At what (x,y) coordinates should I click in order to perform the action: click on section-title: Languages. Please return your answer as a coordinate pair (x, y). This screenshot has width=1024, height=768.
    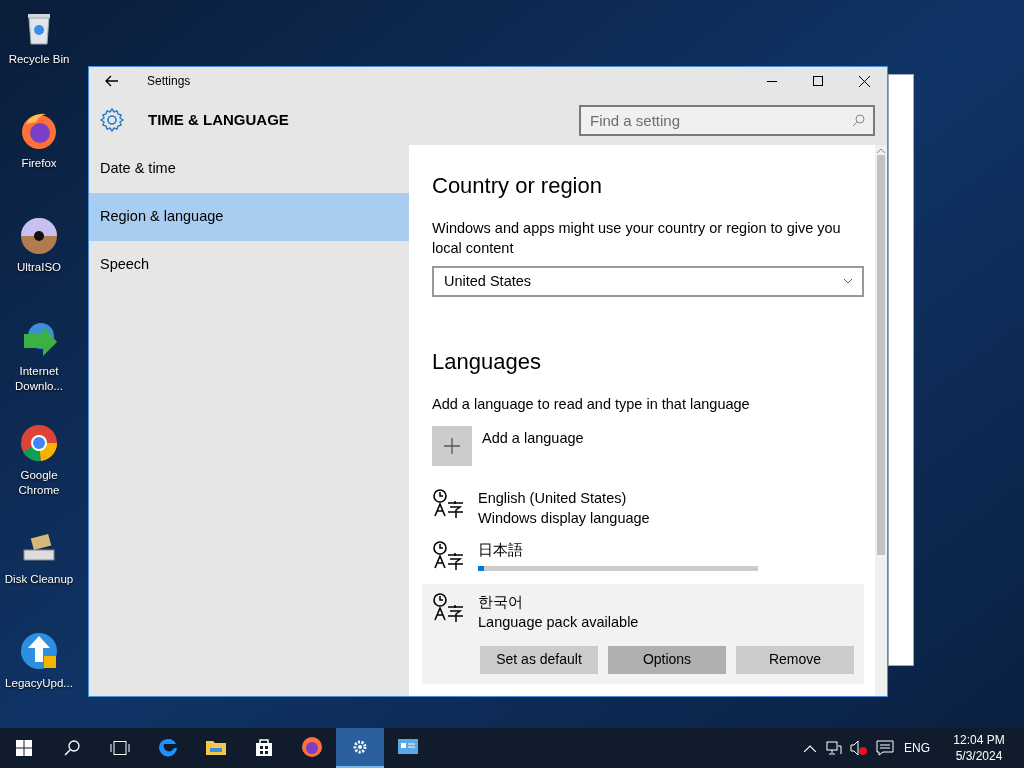
    Looking at the image, I should click on (487, 362).